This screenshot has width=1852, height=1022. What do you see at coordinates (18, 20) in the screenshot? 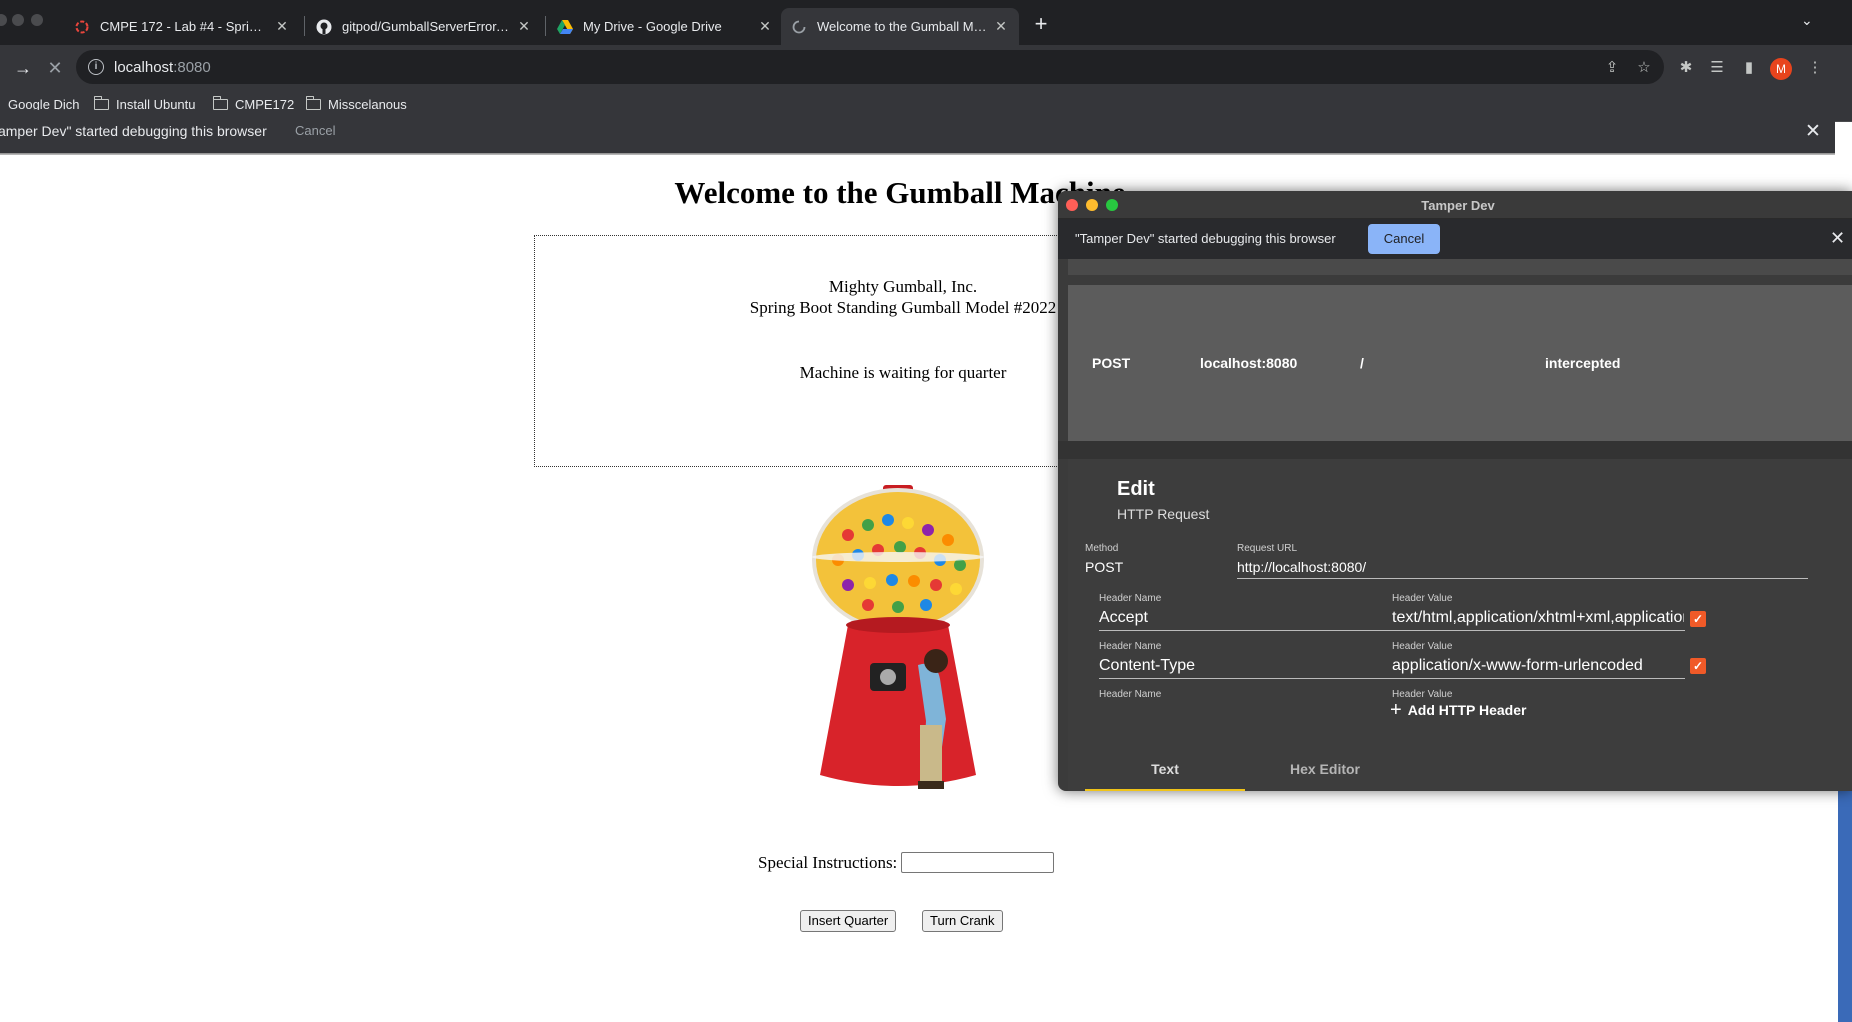
I see `window-minimize-dot` at bounding box center [18, 20].